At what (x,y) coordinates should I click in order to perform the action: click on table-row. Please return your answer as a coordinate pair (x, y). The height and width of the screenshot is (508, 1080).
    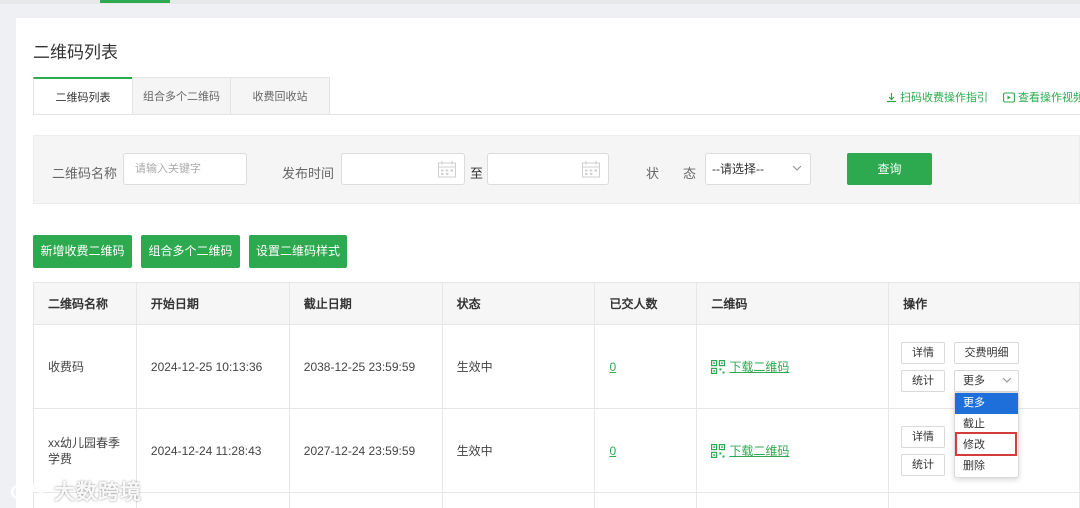
    Looking at the image, I should click on (556, 500).